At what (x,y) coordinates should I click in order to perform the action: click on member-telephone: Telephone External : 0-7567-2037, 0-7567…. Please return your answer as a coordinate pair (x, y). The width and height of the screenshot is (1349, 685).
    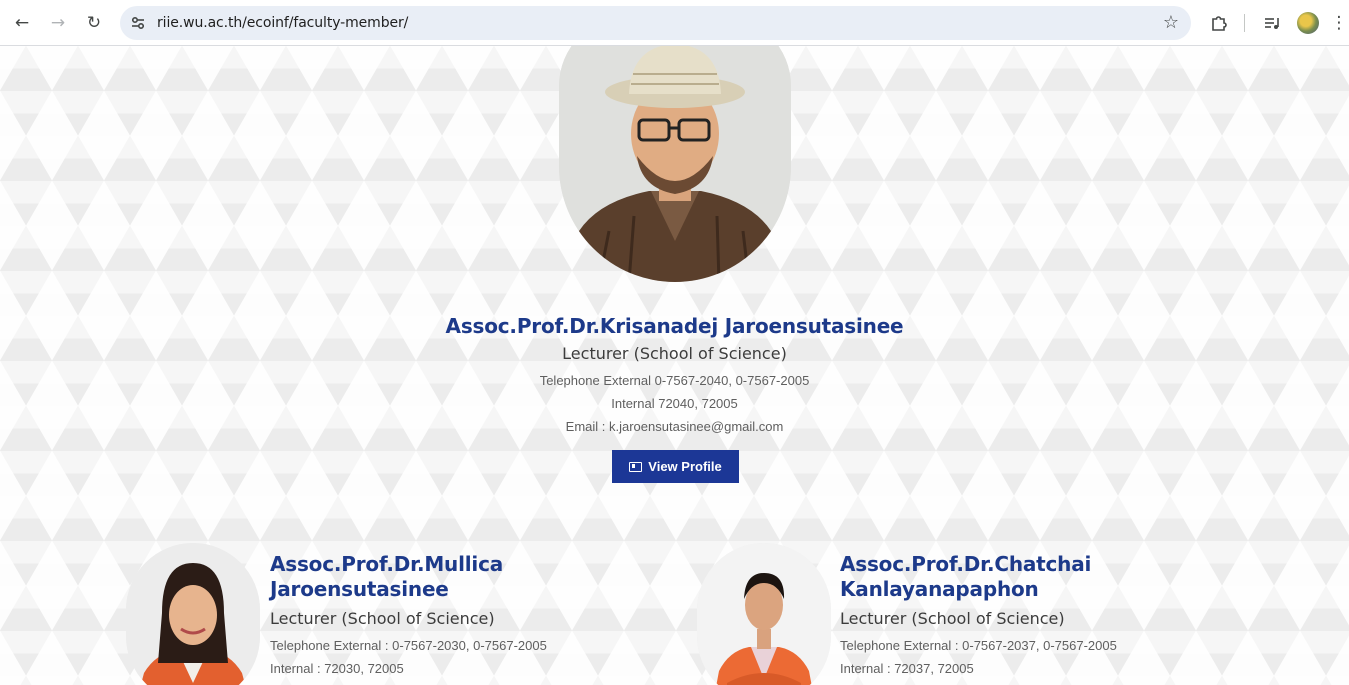
    Looking at the image, I should click on (978, 645).